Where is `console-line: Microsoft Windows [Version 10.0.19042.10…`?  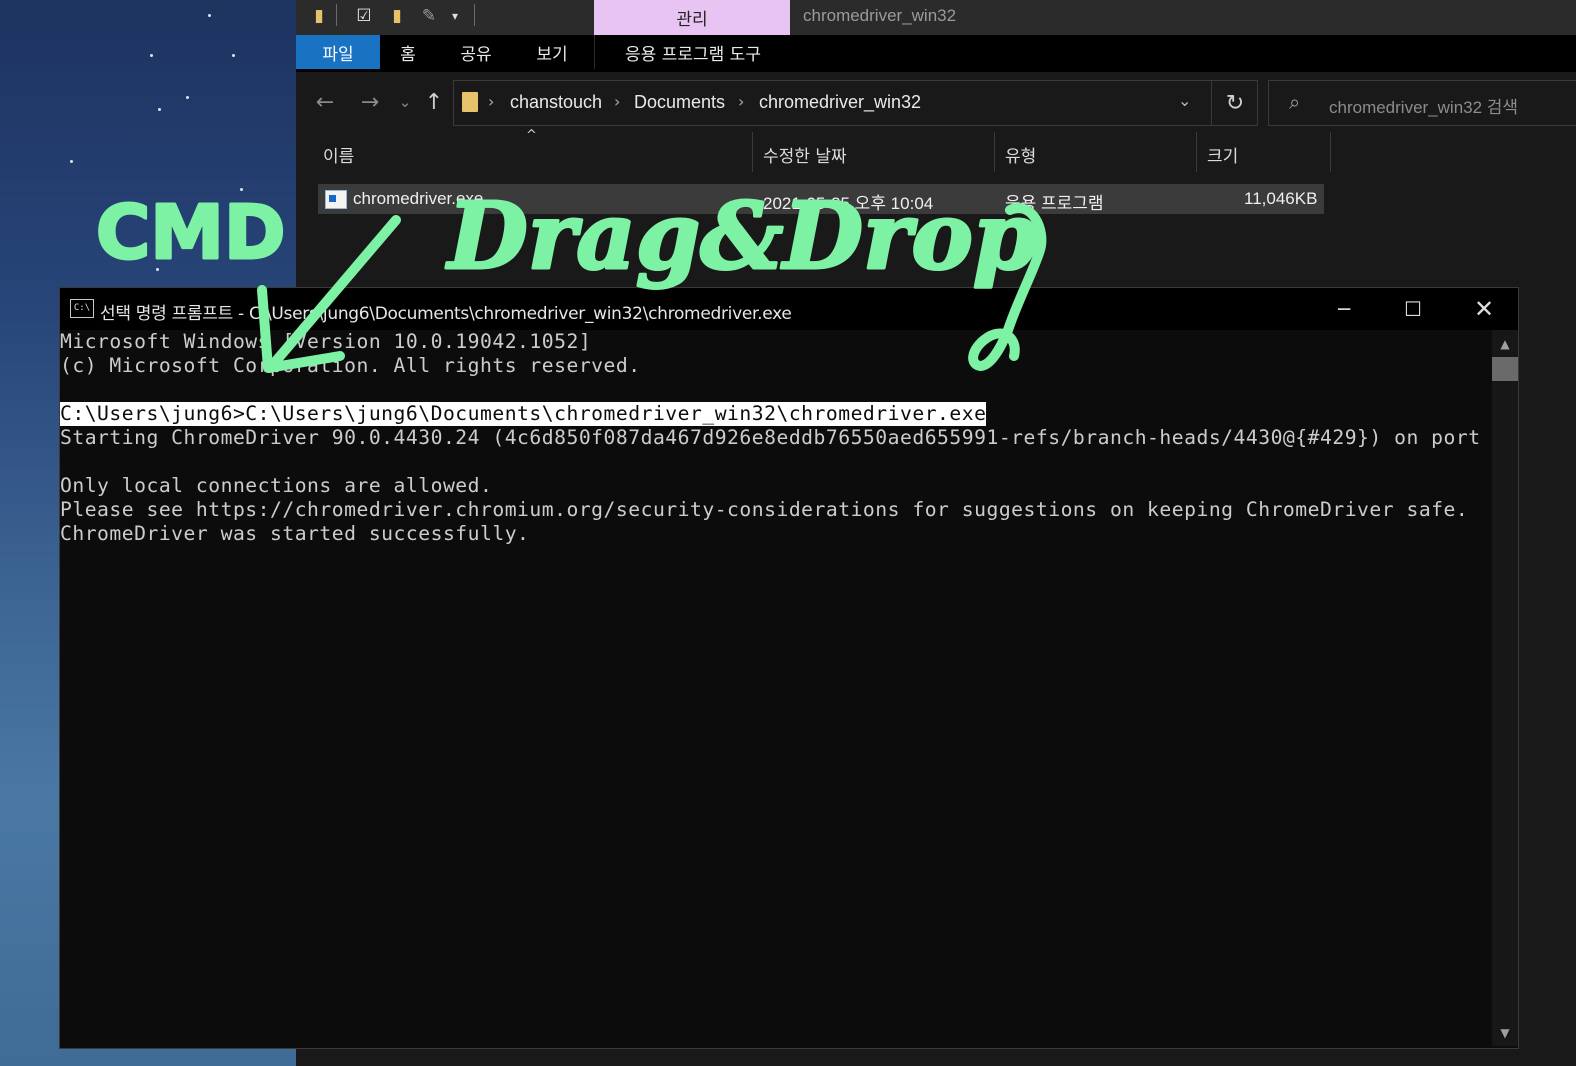
console-line: Microsoft Windows [Version 10.0.19042.10… is located at coordinates (326, 341).